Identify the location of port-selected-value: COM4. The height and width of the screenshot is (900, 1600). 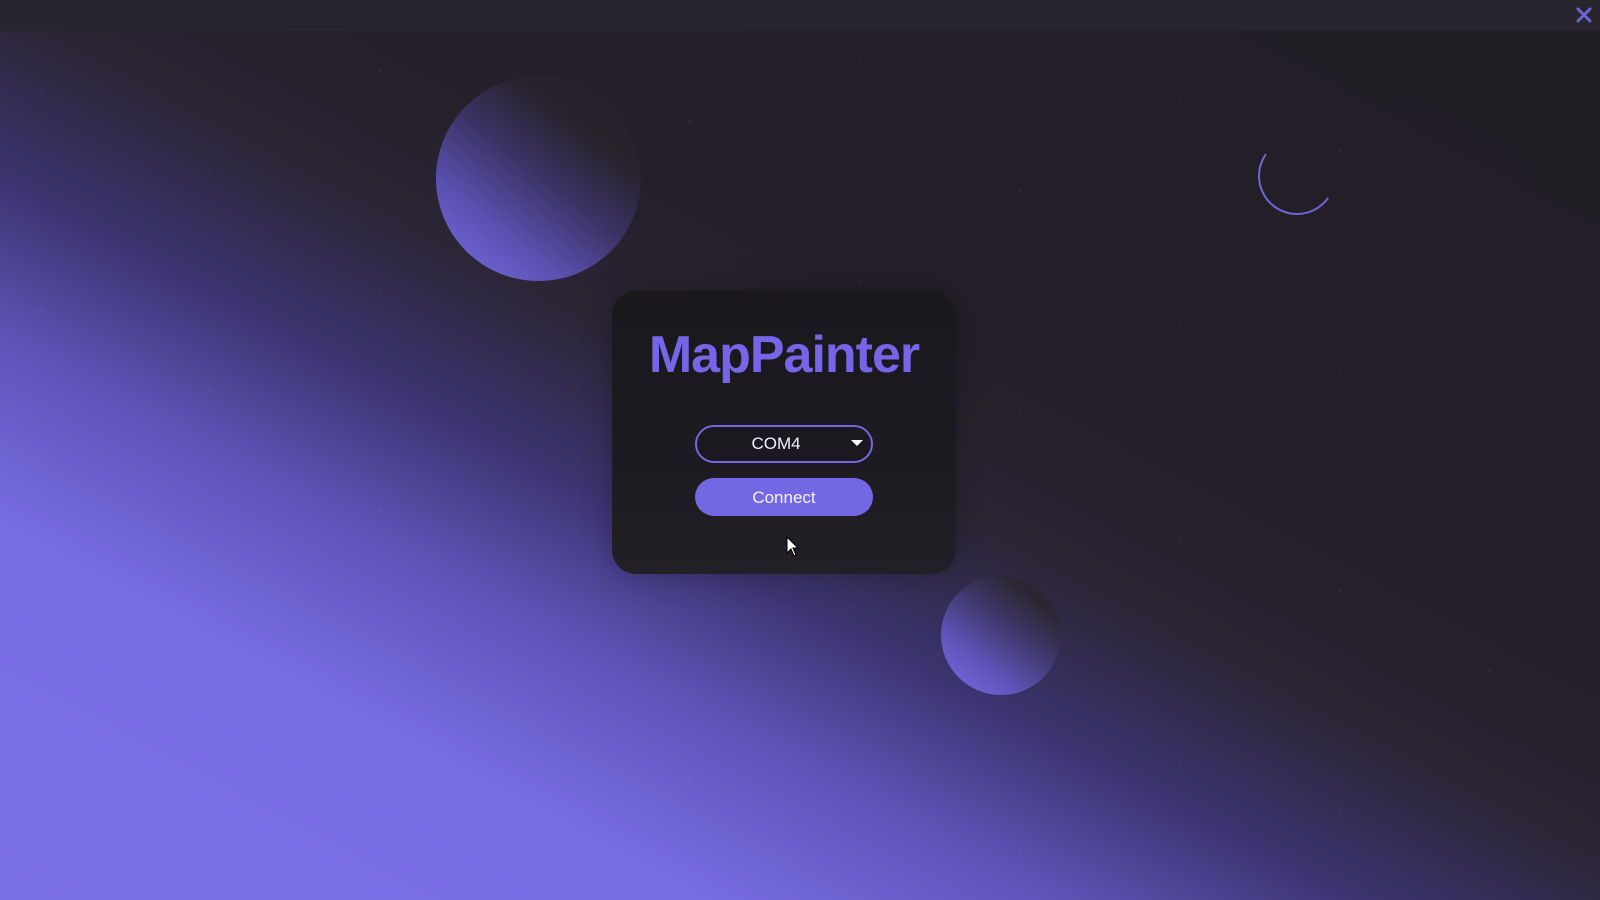
(776, 443).